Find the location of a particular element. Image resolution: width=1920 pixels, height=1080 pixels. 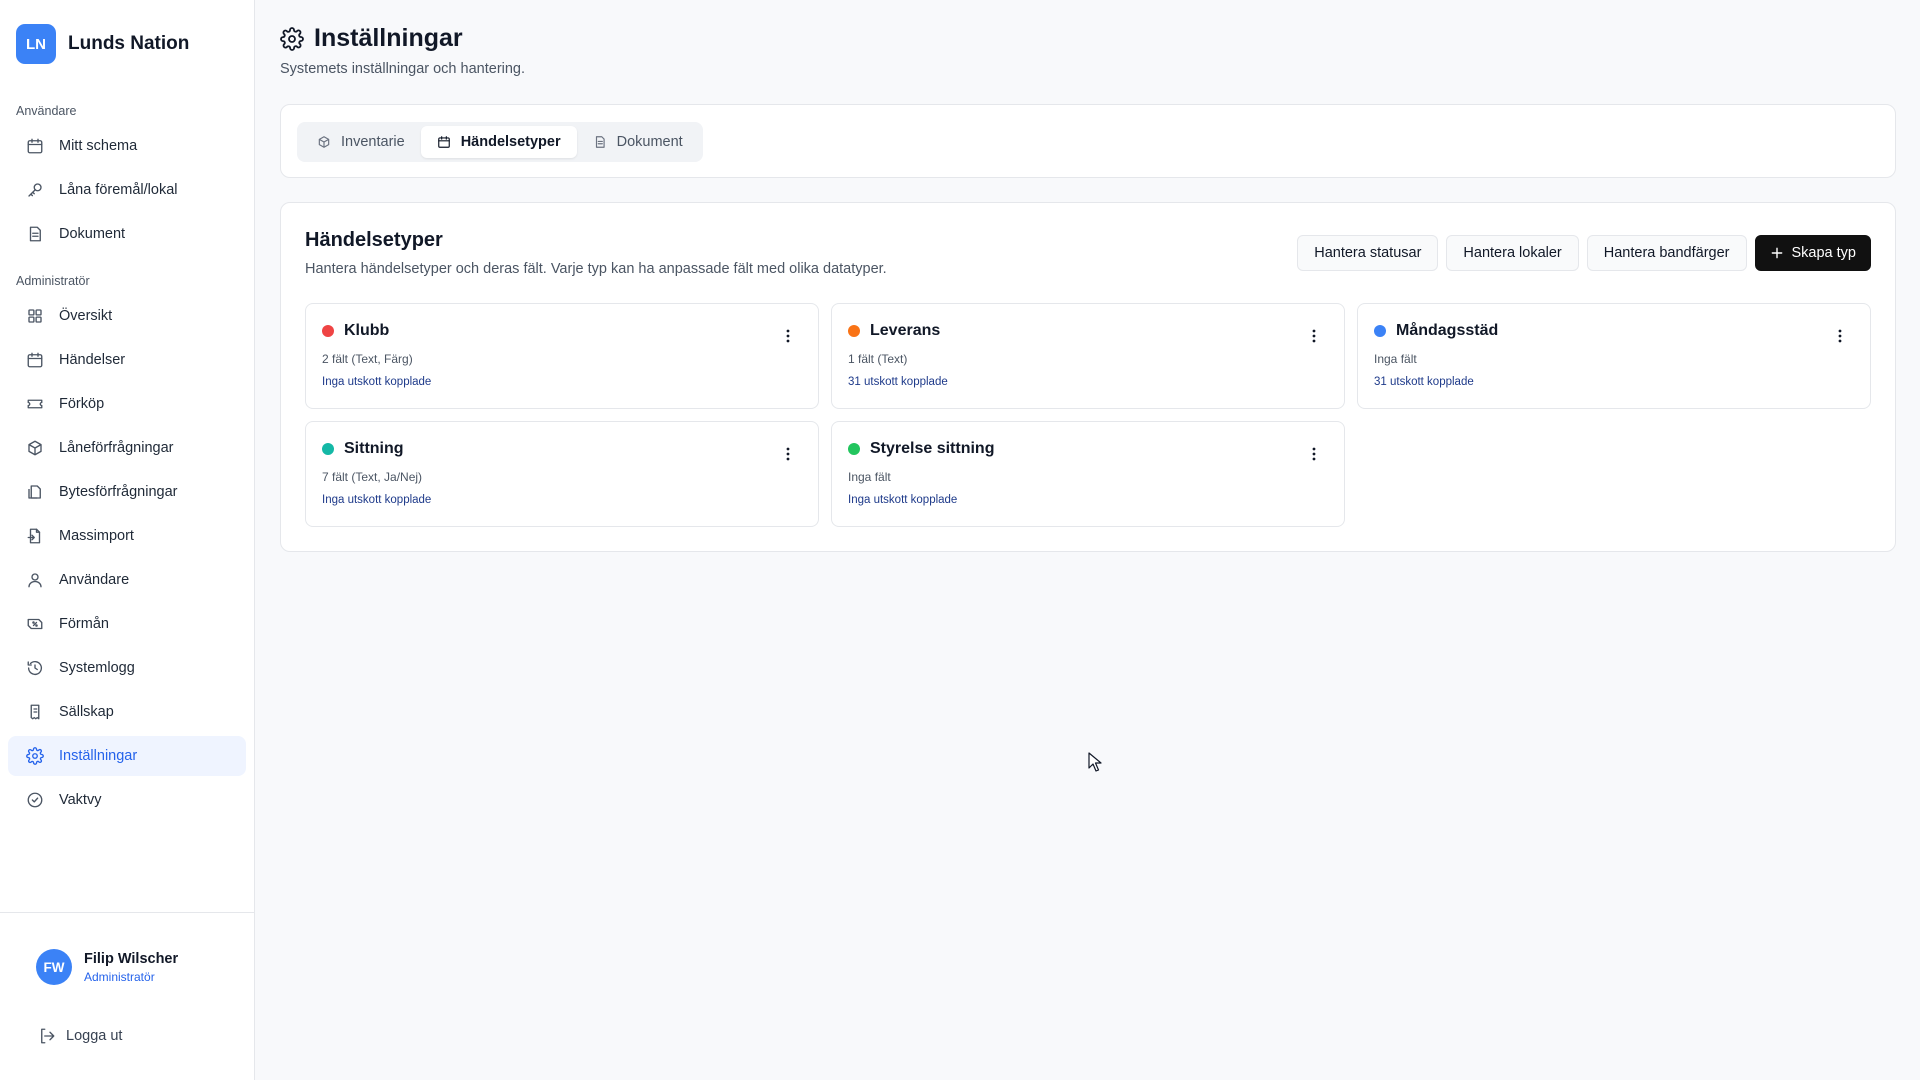

sidebar-item-label: Användare is located at coordinates (94, 580).